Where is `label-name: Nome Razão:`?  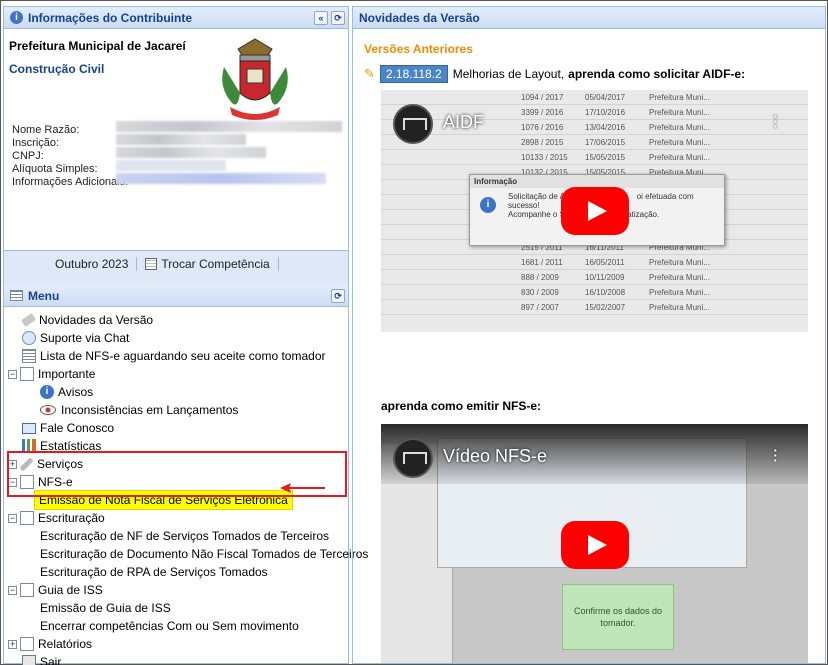 label-name: Nome Razão: is located at coordinates (46, 130).